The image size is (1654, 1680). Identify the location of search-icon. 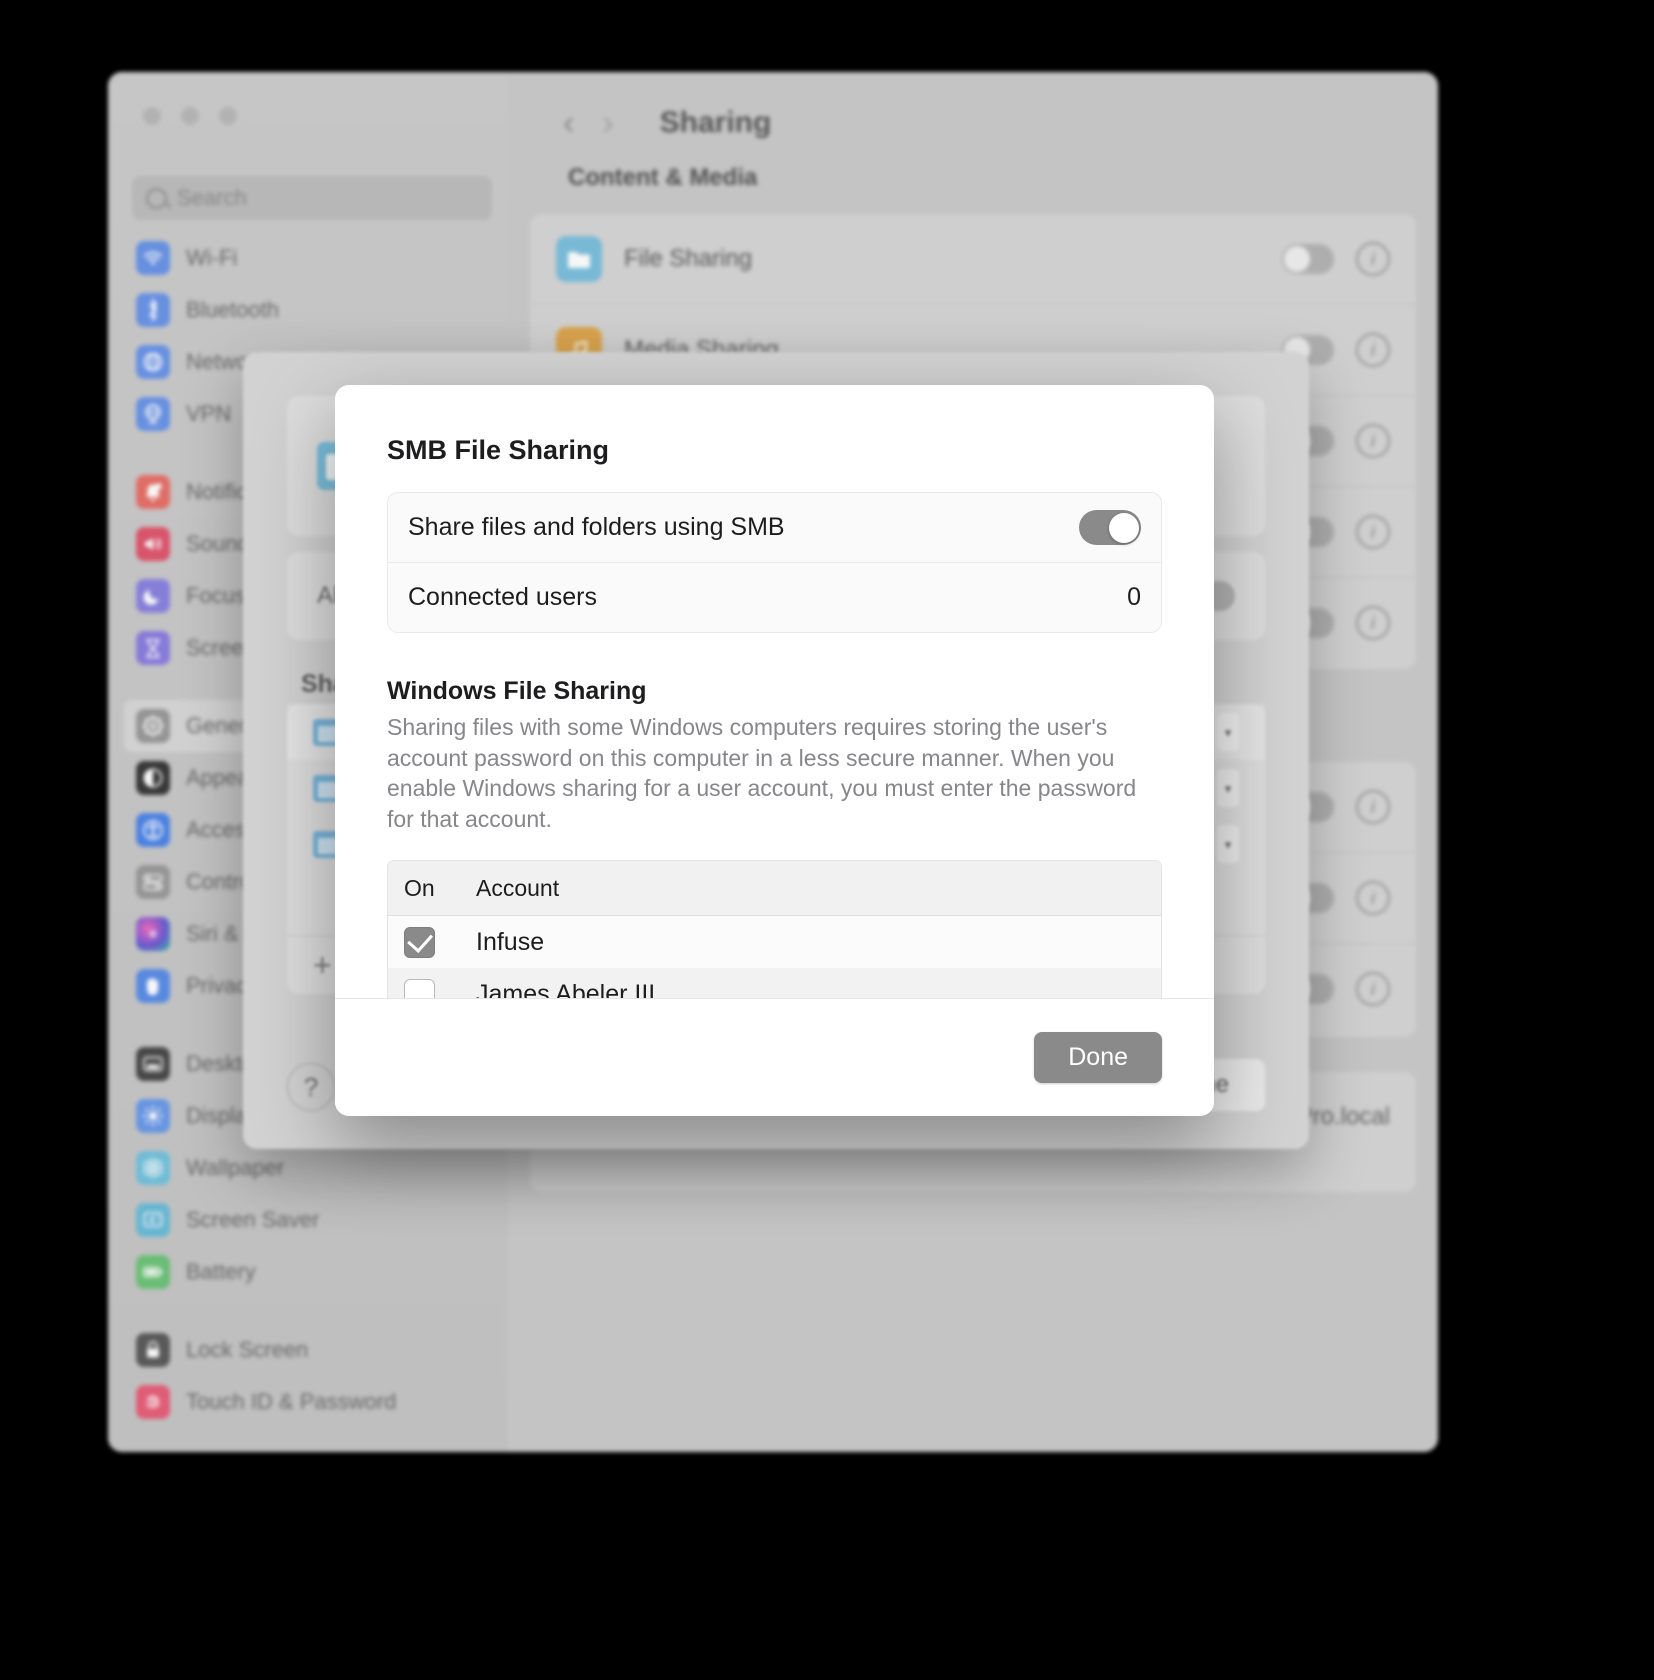
(156, 198).